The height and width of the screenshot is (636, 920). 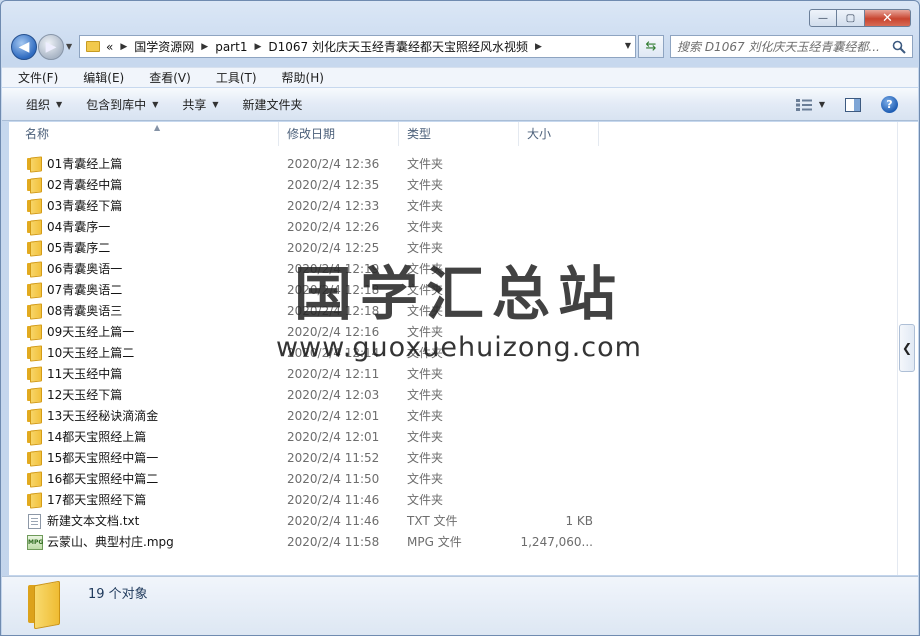 I want to click on new-folder-button: 新建文件夹, so click(x=273, y=104).